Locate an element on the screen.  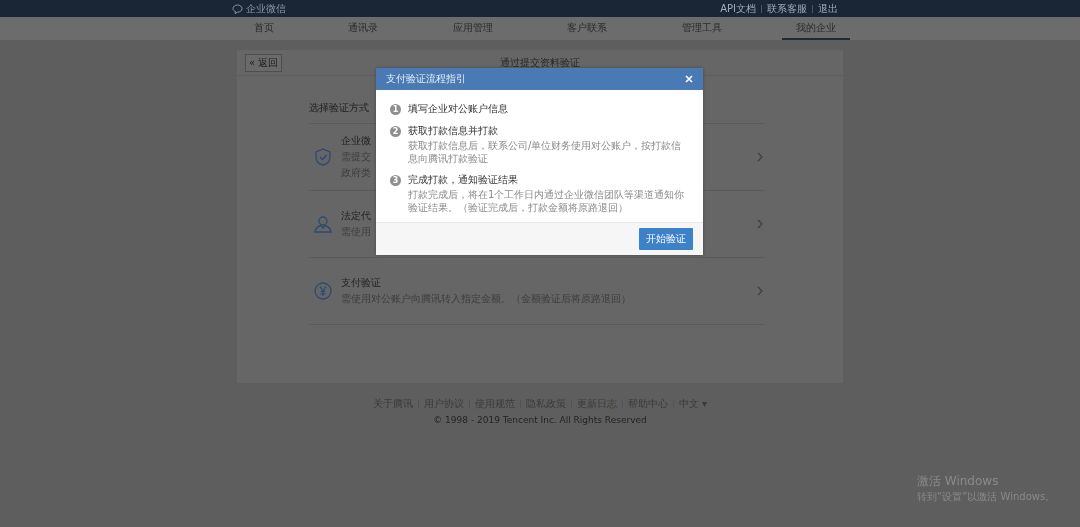
close-icon is located at coordinates (689, 79).